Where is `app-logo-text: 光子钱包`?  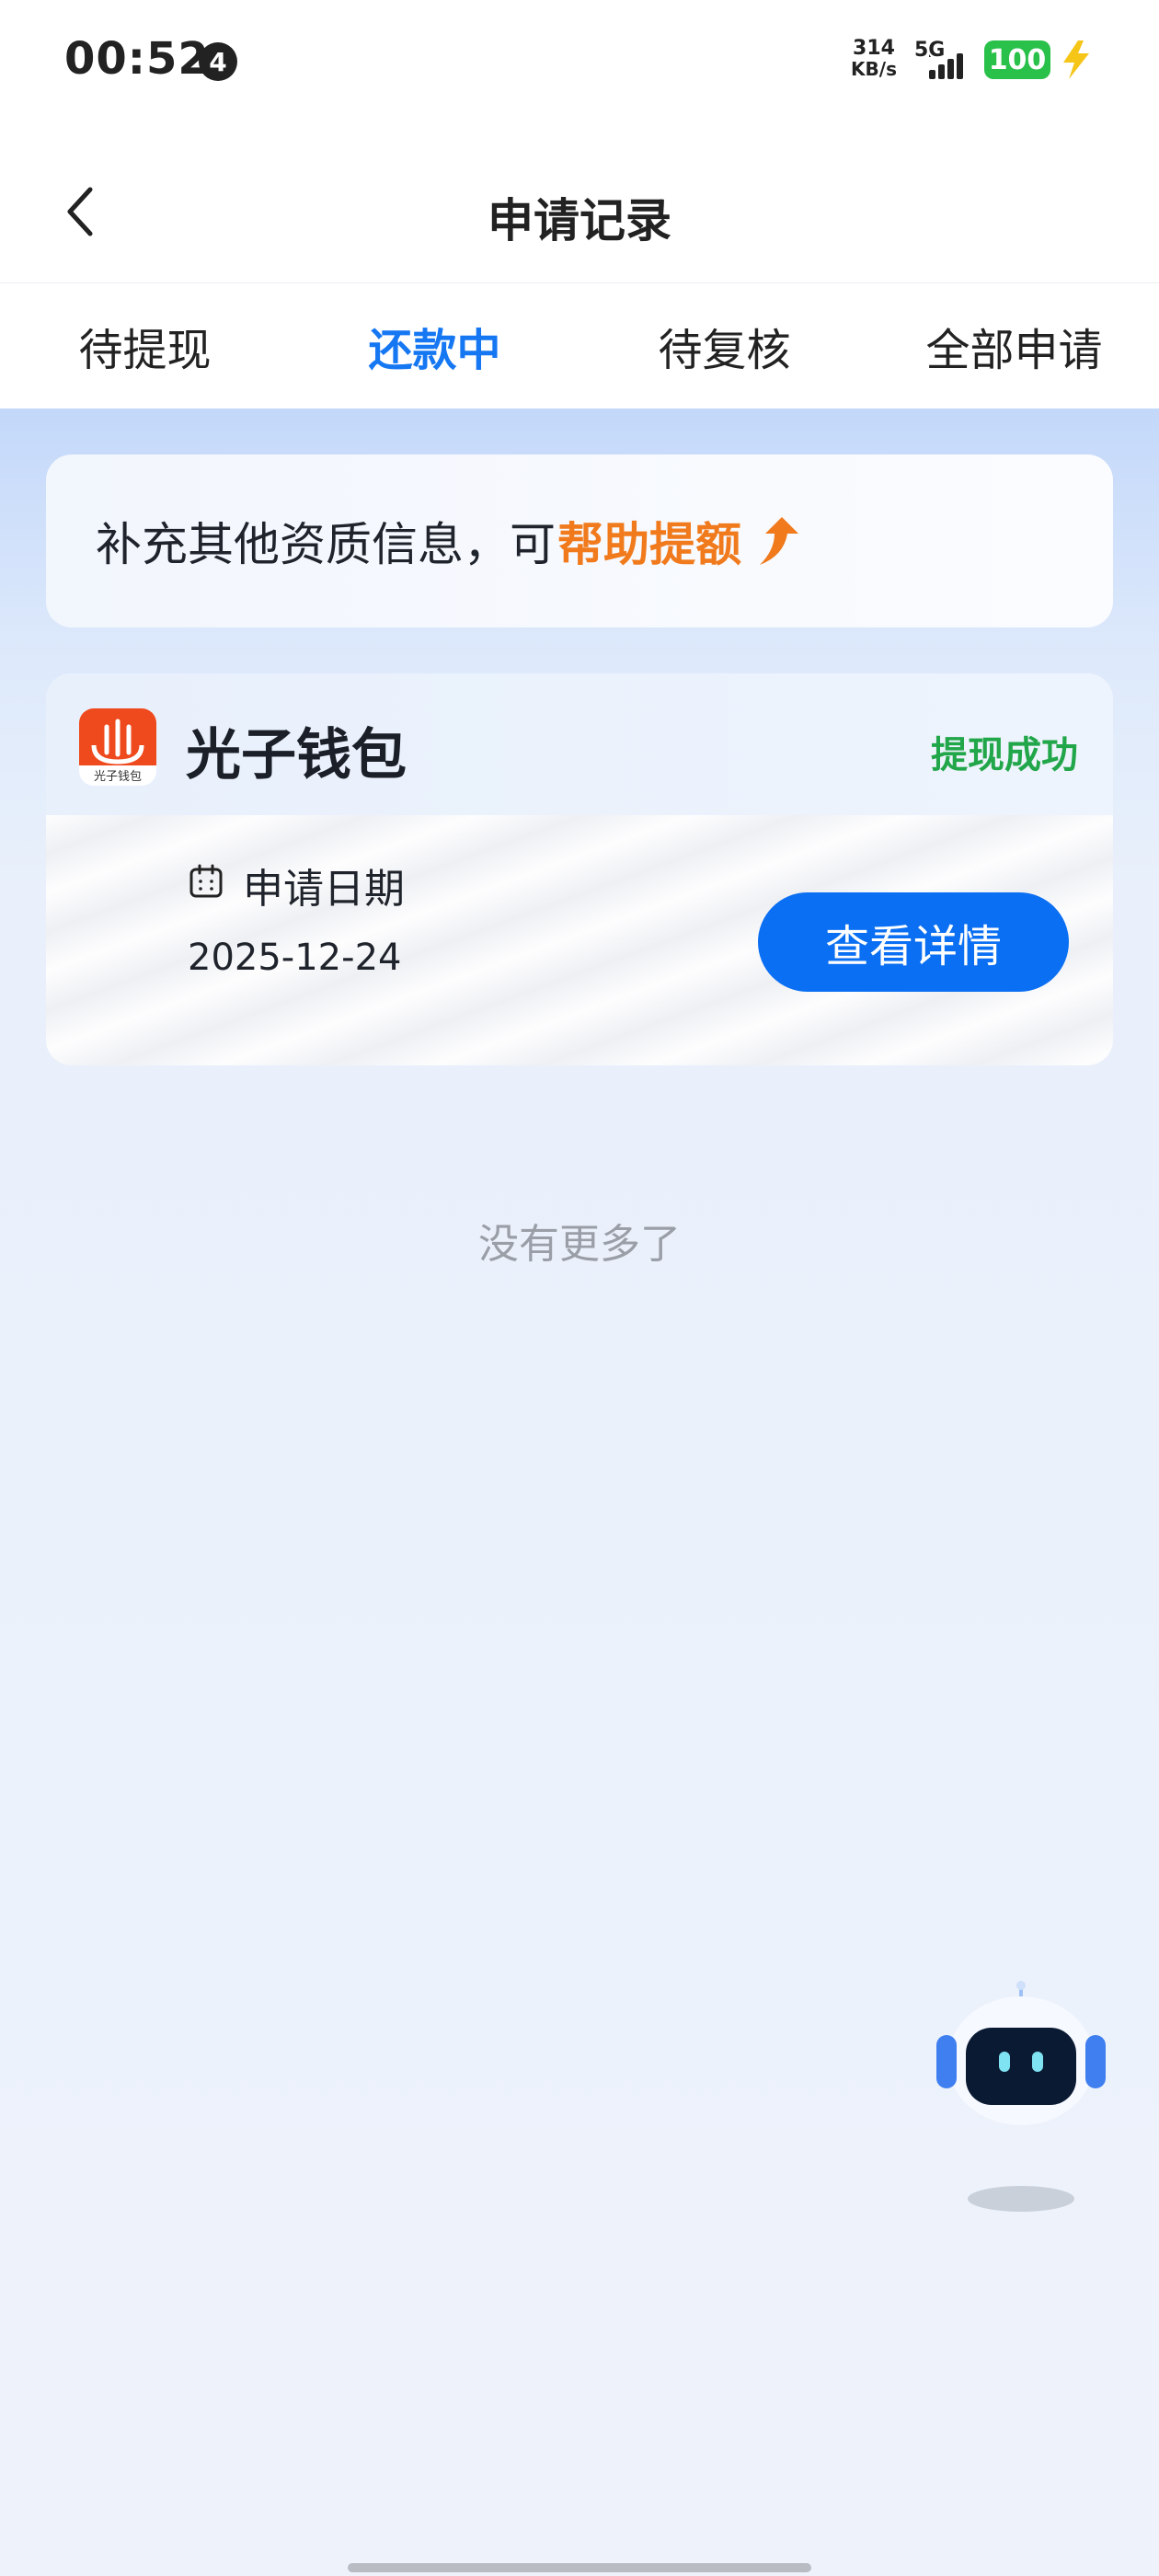 app-logo-text: 光子钱包 is located at coordinates (118, 777).